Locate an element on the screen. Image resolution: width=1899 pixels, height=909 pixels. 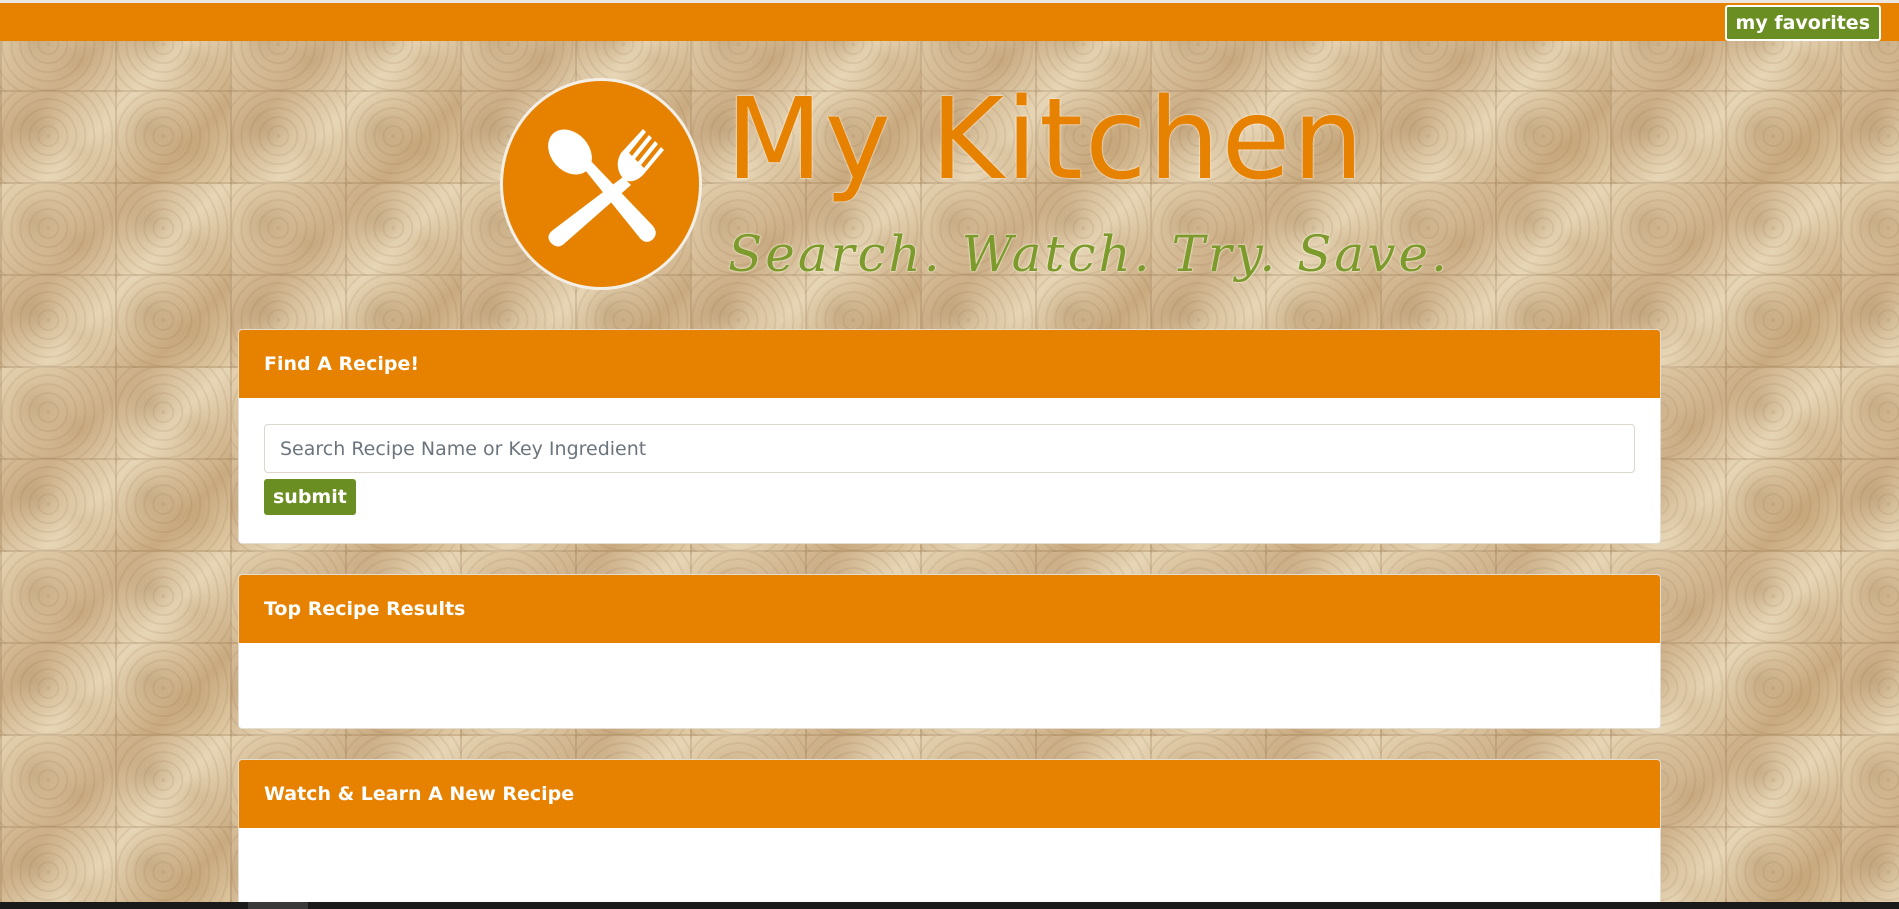
brand-header: My Kitchen Search. Watch. Try. Save. is located at coordinates (973, 188).